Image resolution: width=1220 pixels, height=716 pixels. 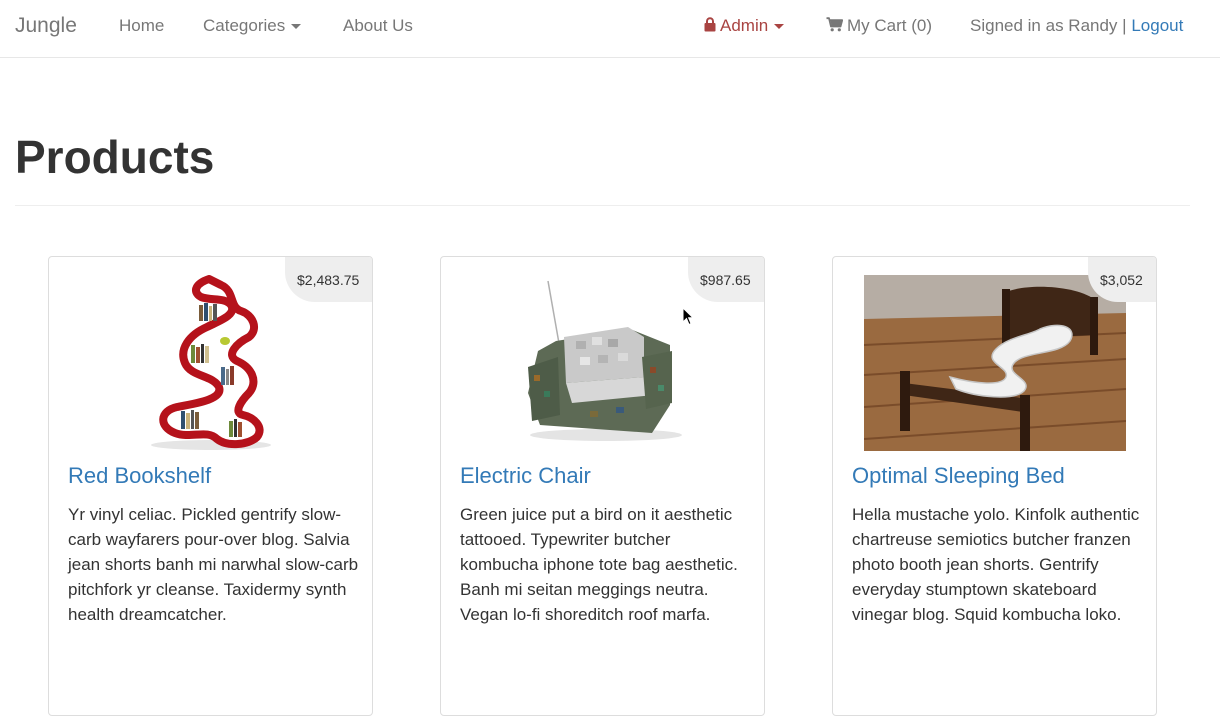 I want to click on brand-link: Jungle, so click(x=46, y=26).